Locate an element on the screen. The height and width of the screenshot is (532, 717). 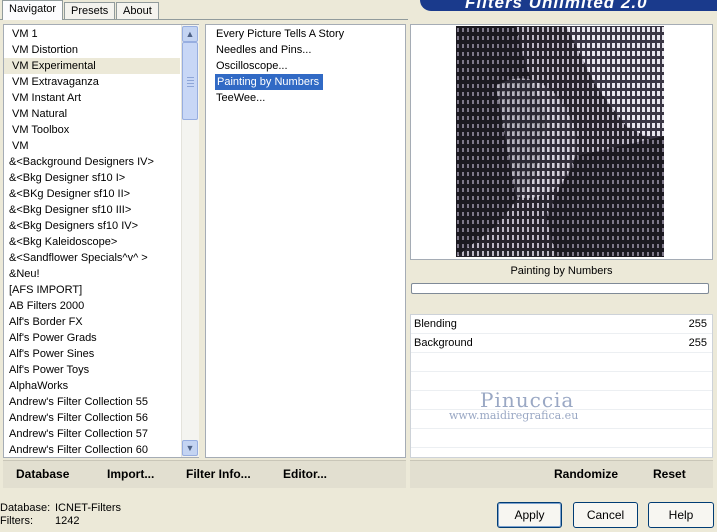
category-item: &<Bkg Kaleidoscope> is located at coordinates (90, 242).